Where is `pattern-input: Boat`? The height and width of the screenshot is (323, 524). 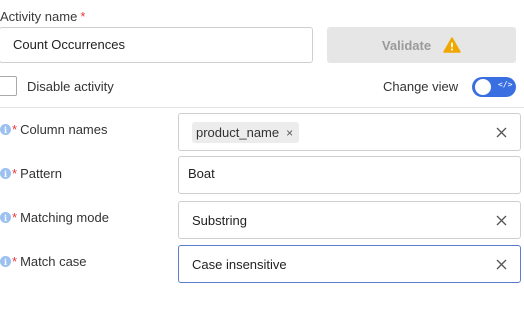
pattern-input: Boat is located at coordinates (349, 175).